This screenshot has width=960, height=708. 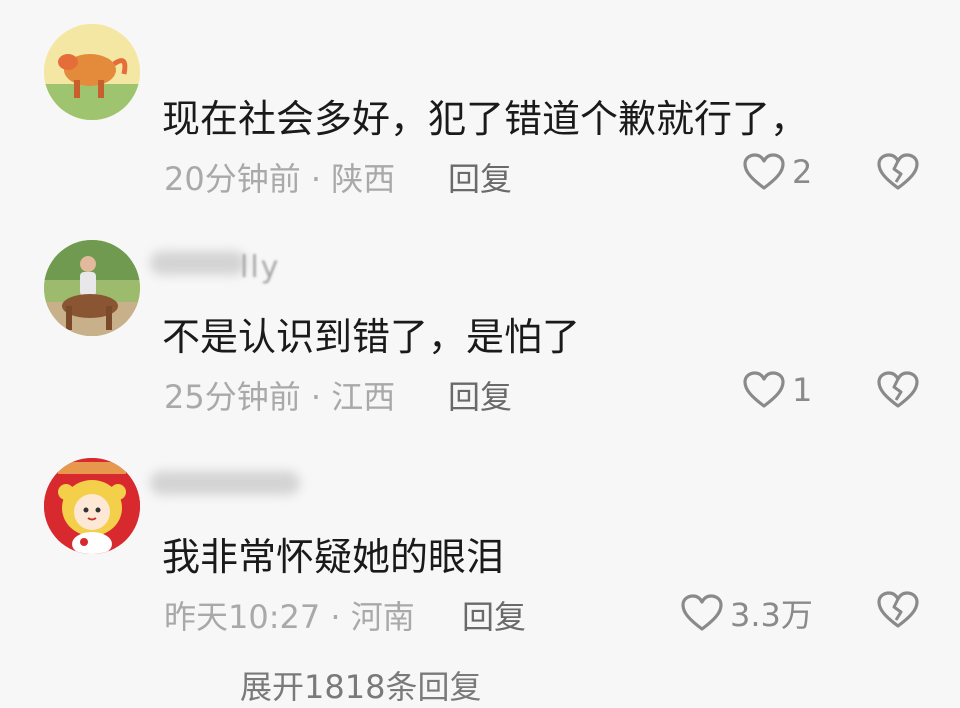 I want to click on username-visible: lly, so click(x=260, y=267).